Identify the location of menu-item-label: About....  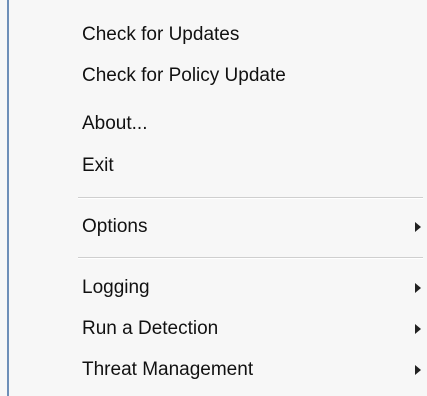
(115, 123).